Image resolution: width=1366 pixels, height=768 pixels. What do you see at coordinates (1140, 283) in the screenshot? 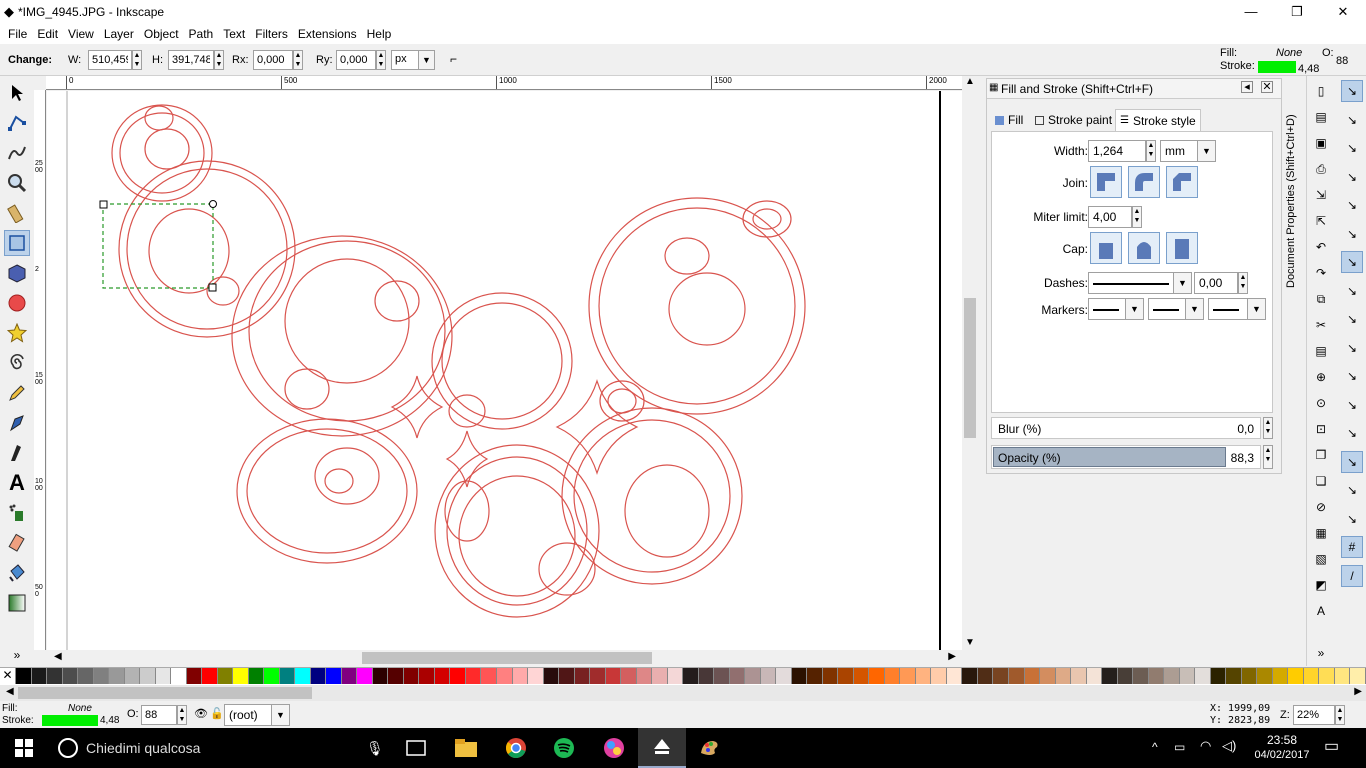
I see `dash-pattern-select: ▼` at bounding box center [1140, 283].